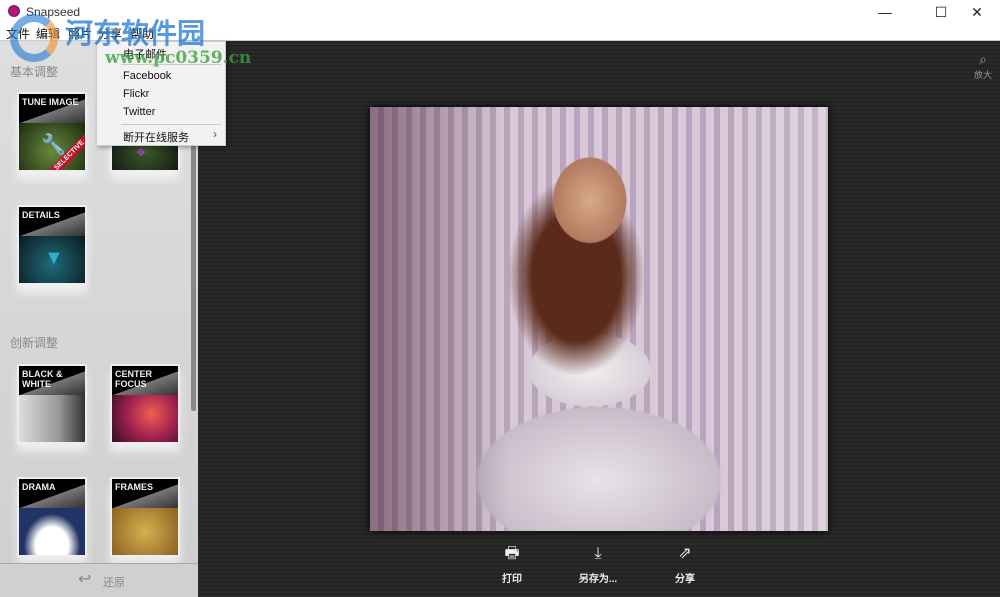 This screenshot has height=597, width=1000. I want to click on zoom-button: ⌕ 放大, so click(983, 66).